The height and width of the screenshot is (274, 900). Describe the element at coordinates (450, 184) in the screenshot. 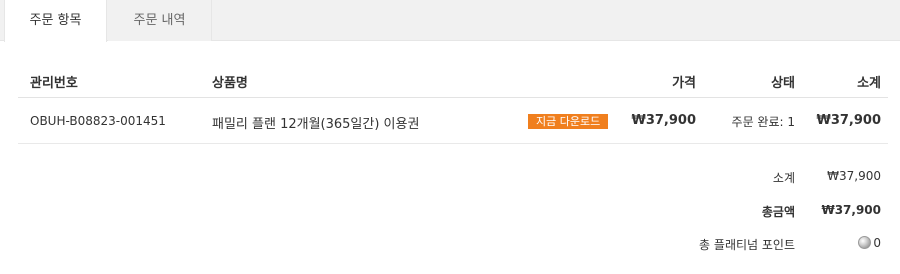

I see `summary-subtotal-row: 소계 ₩37,900` at that location.